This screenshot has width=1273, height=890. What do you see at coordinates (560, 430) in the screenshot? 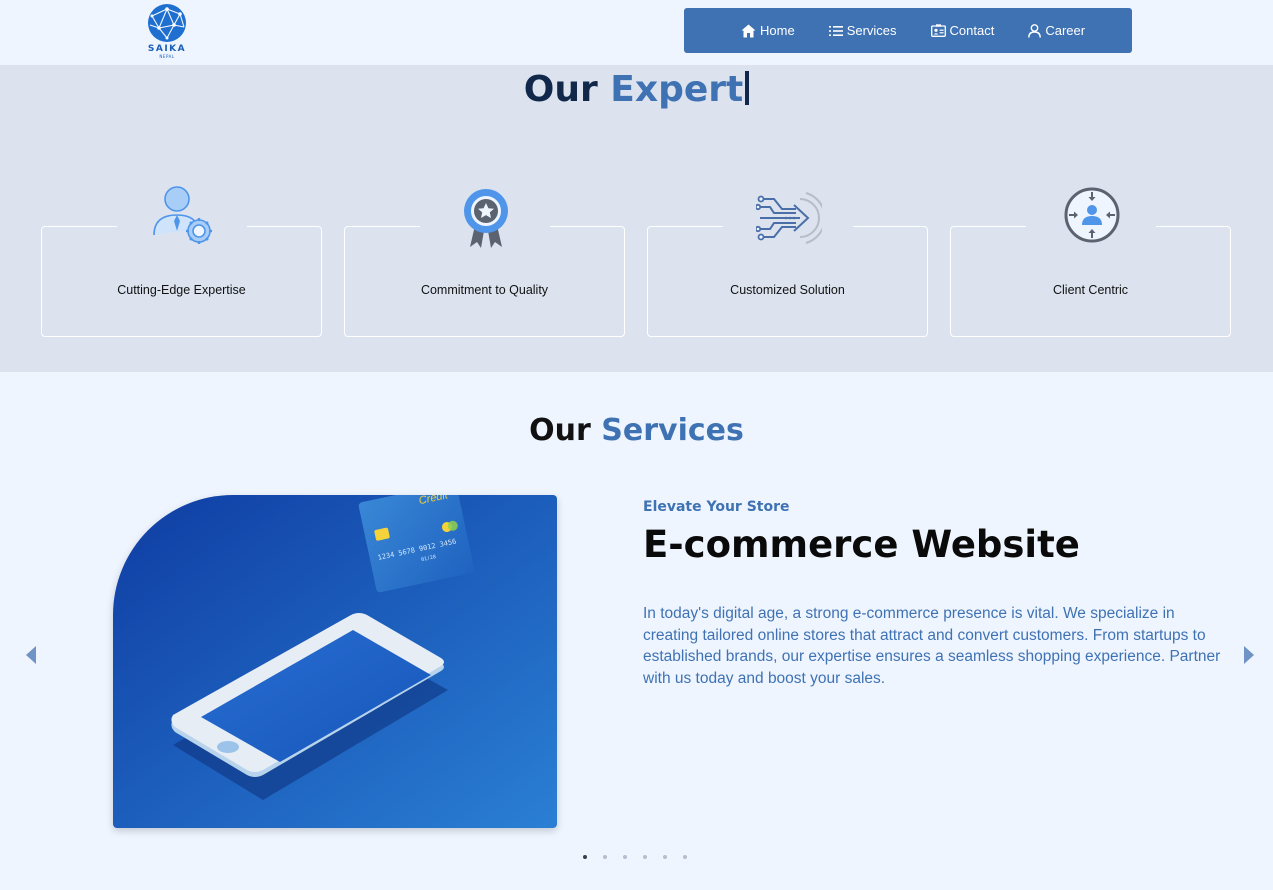
I see `services-title-prefix: Our` at bounding box center [560, 430].